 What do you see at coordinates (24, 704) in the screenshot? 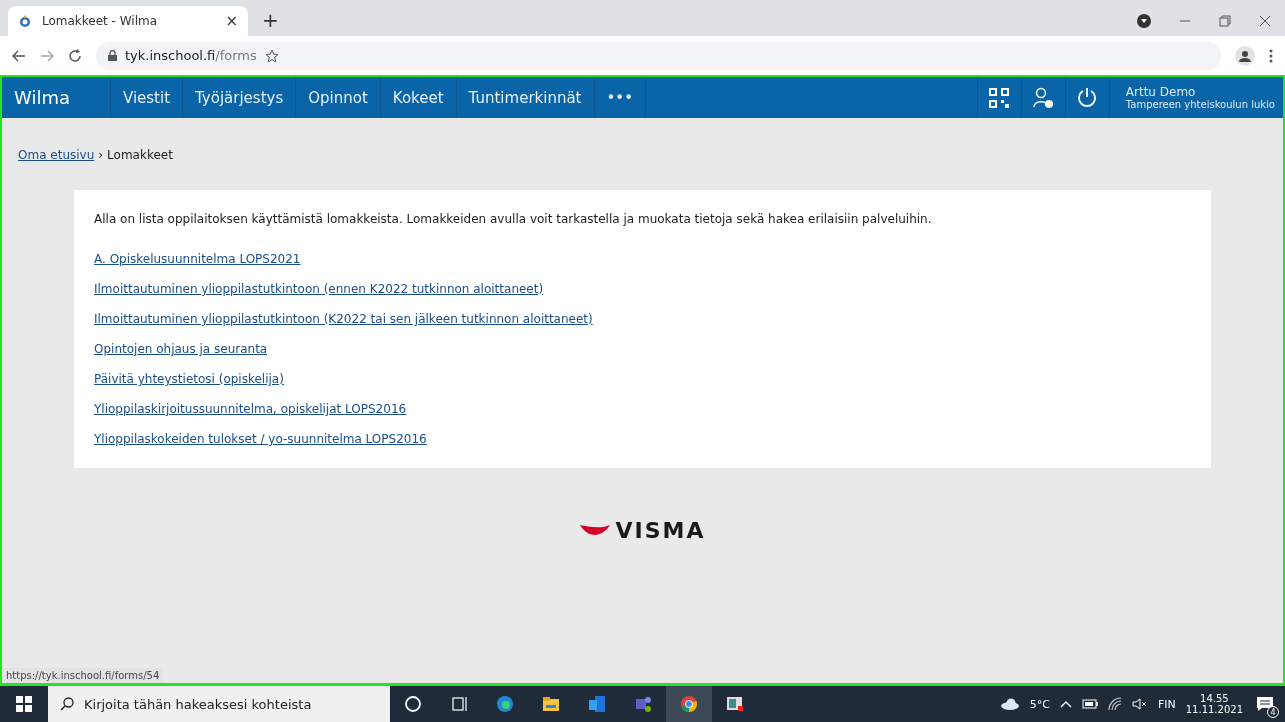
I see `windows-start-icon` at bounding box center [24, 704].